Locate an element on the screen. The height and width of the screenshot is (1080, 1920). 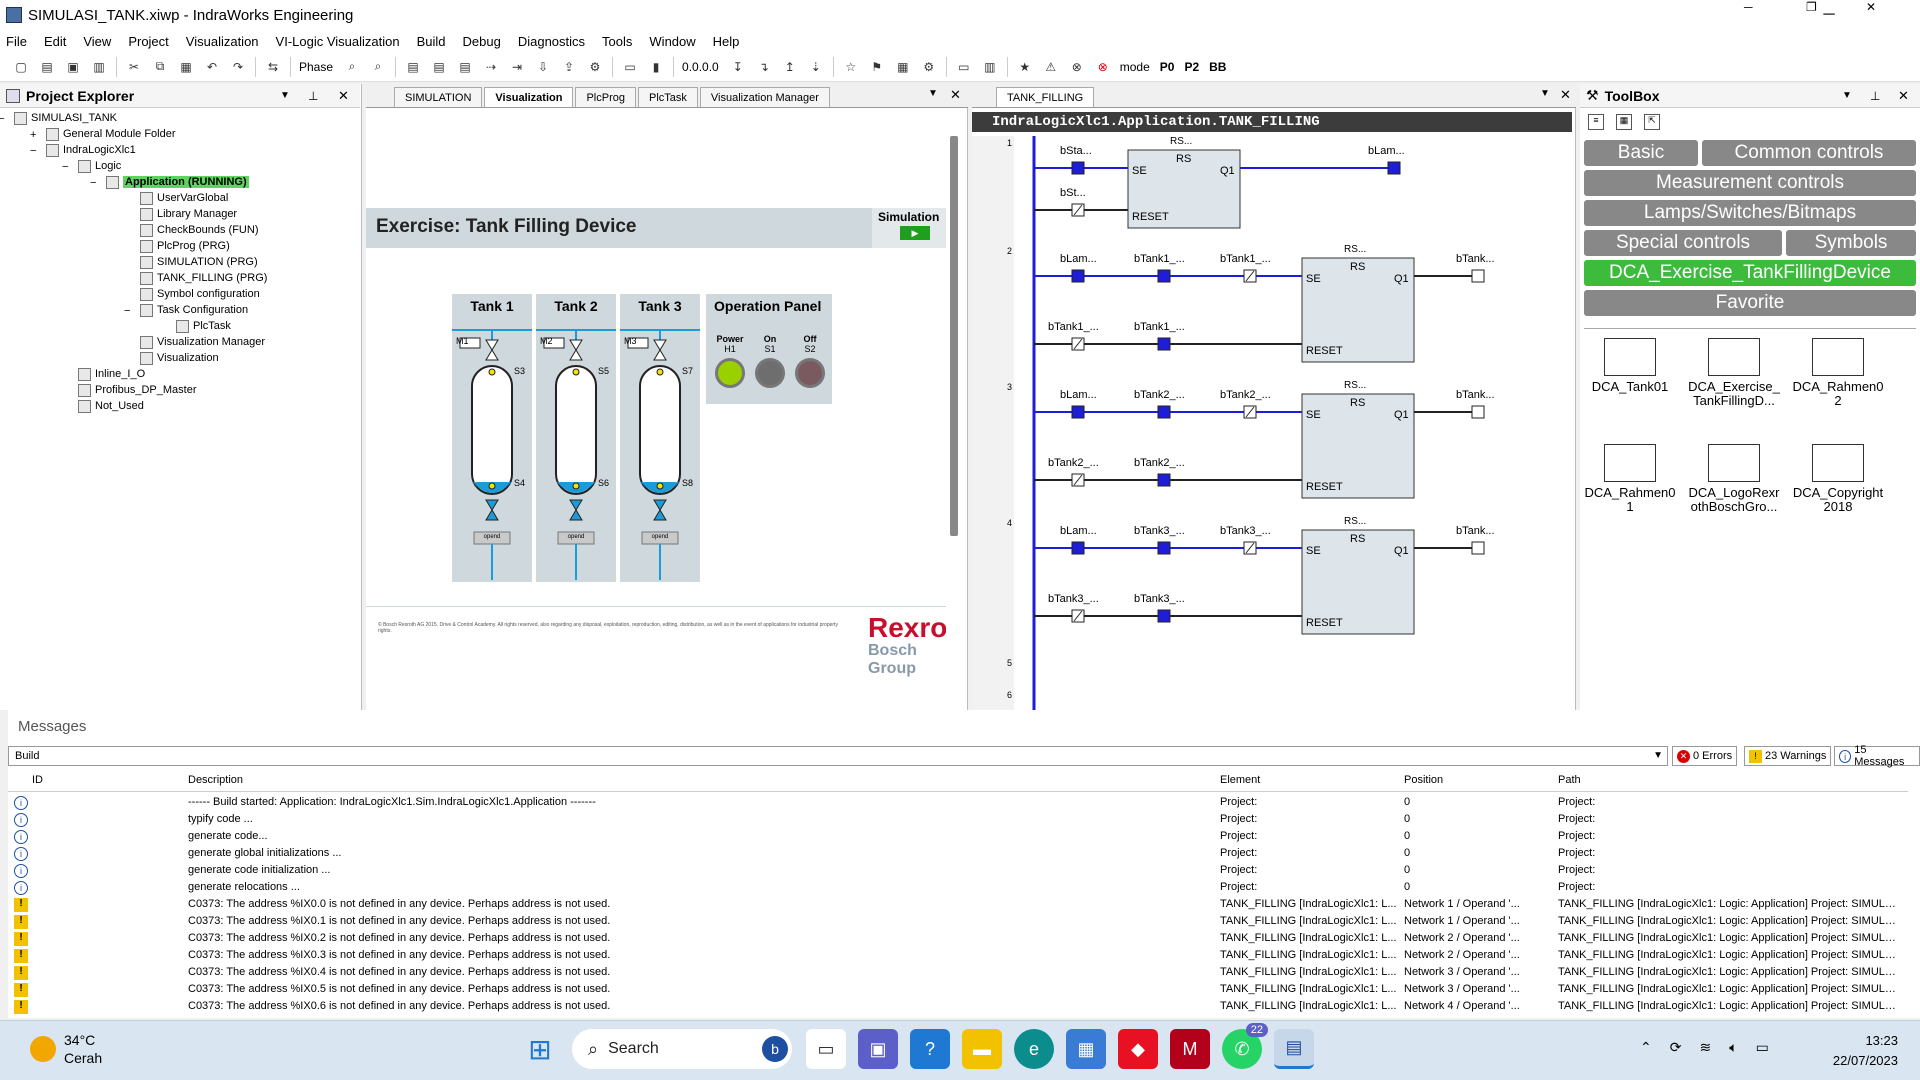
save-icon: ▣ is located at coordinates (73, 67).